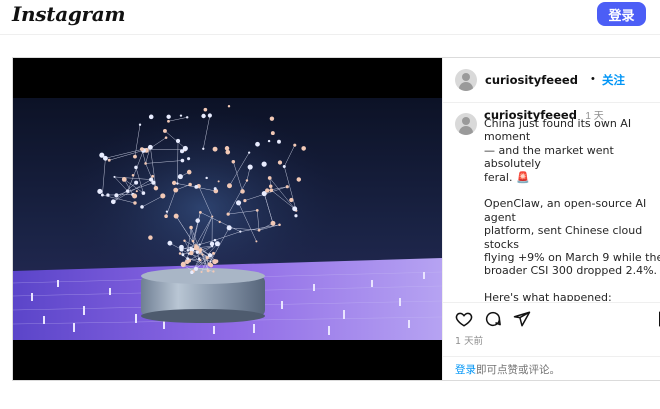  What do you see at coordinates (469, 341) in the screenshot?
I see `post-date: 1 天前` at bounding box center [469, 341].